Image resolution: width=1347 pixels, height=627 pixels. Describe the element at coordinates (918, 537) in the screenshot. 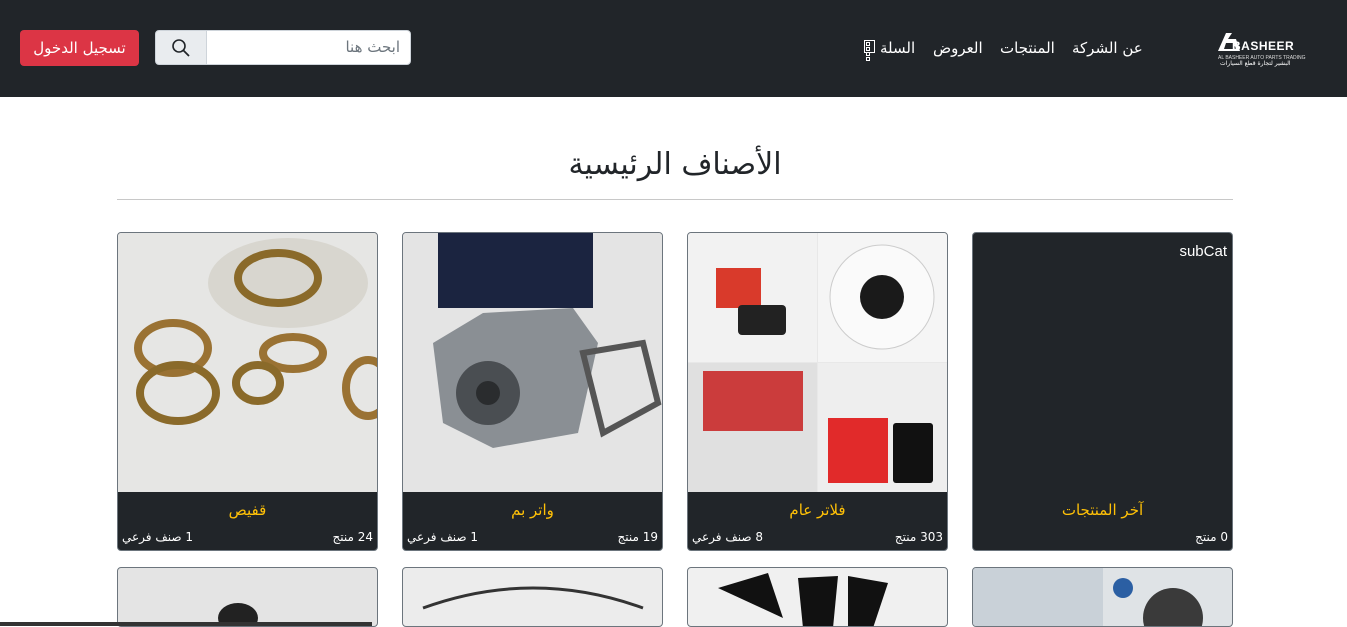

I see `product-count: 303 منتج` at that location.